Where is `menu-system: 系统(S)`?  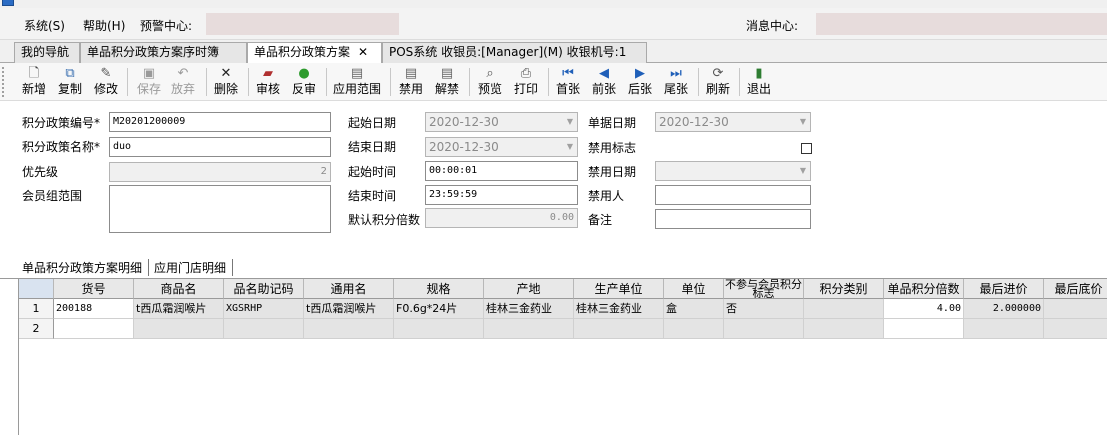
menu-system: 系统(S) is located at coordinates (44, 25).